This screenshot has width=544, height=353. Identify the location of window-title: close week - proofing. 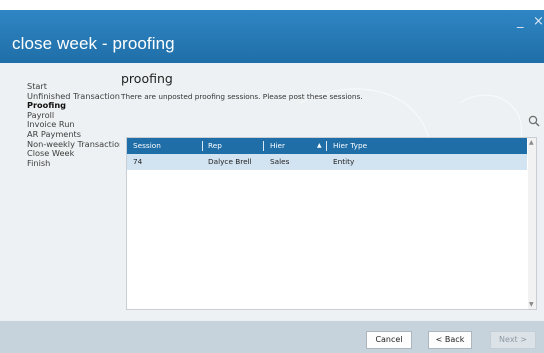
(93, 43).